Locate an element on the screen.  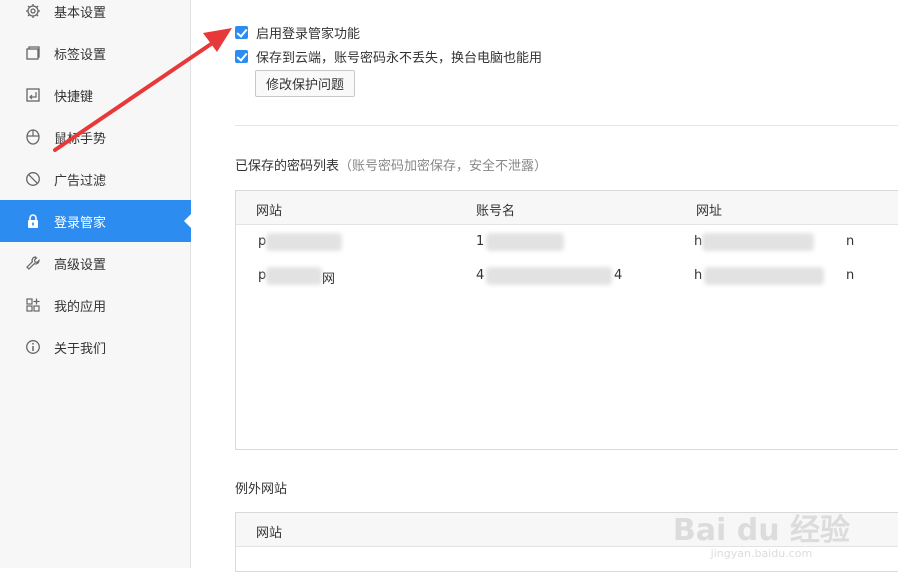
sidebar-item-ad-filter: 广告过滤 is located at coordinates (95, 179).